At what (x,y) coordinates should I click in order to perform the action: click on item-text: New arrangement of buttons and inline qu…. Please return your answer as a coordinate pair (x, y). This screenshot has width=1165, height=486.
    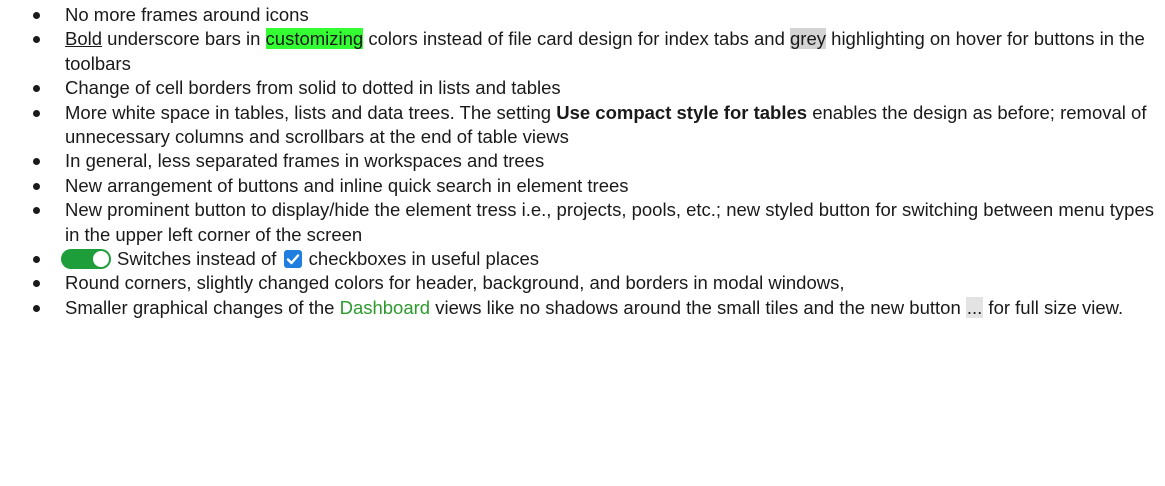
    Looking at the image, I should click on (347, 185).